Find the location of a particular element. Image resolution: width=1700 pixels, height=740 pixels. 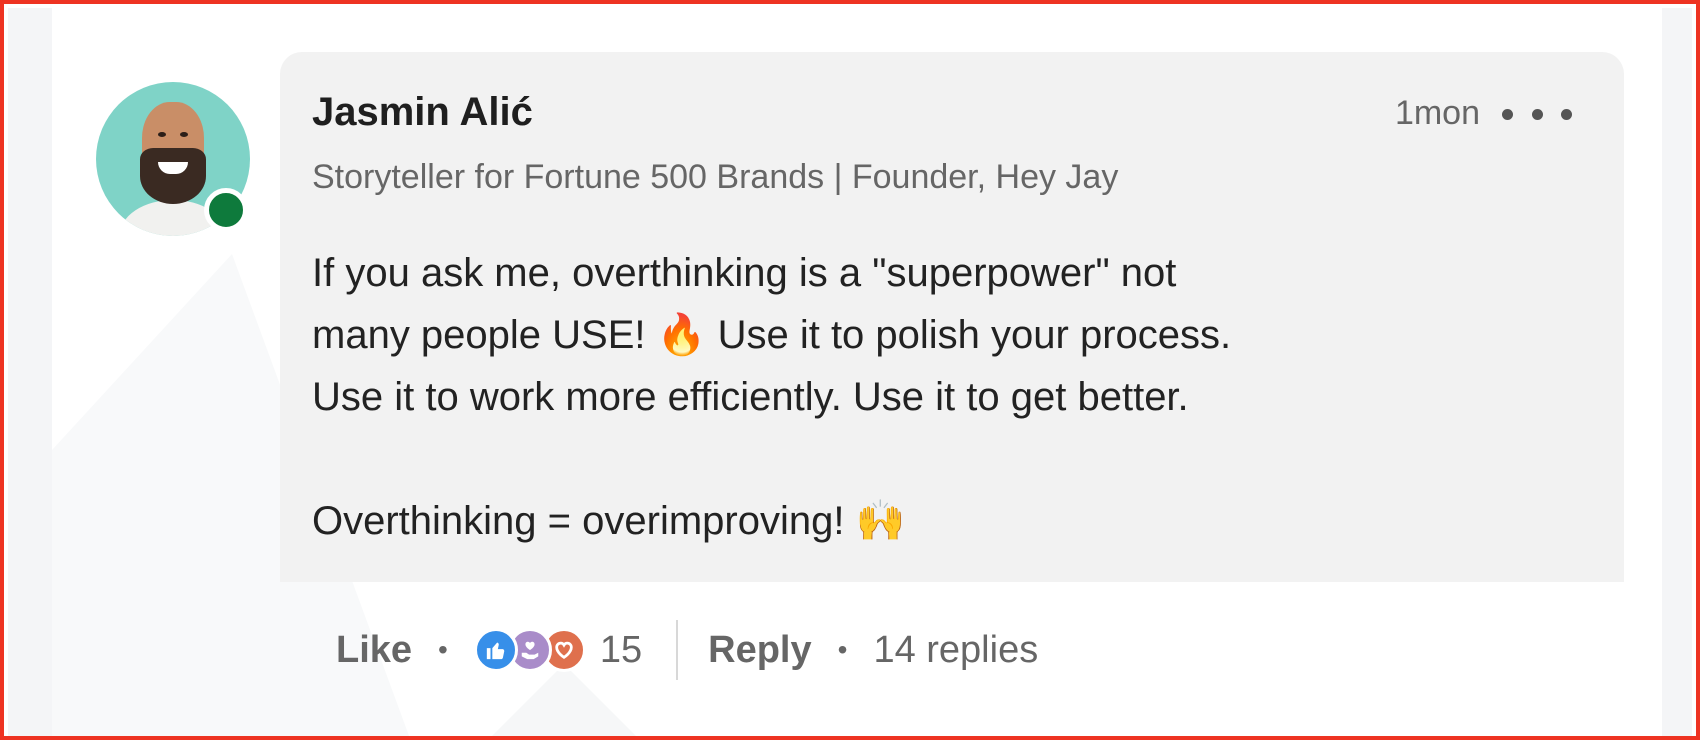

reactions-summary: 15 is located at coordinates (558, 650).